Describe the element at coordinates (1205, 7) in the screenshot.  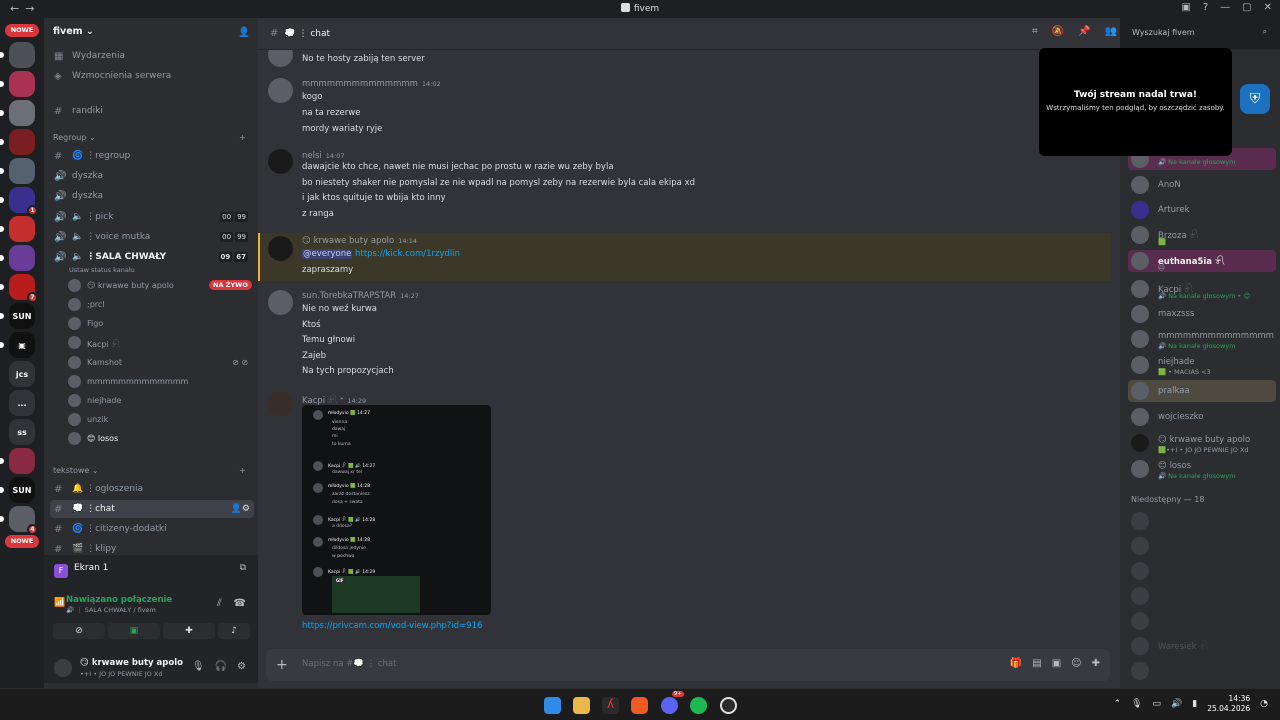
I see `help-icon: ?` at that location.